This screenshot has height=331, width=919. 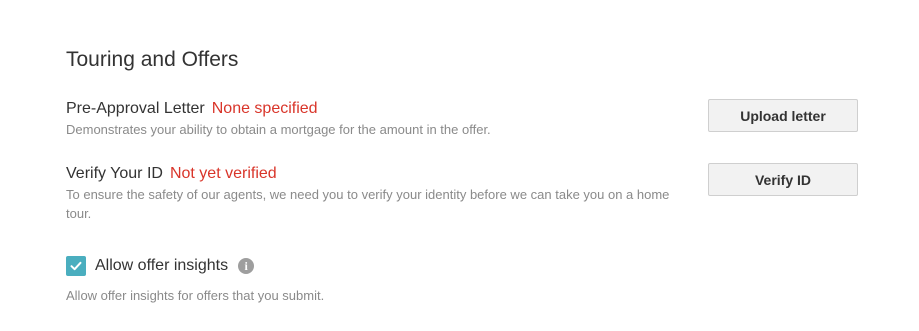 I want to click on verify-id-label: Verify Your ID, so click(x=114, y=173).